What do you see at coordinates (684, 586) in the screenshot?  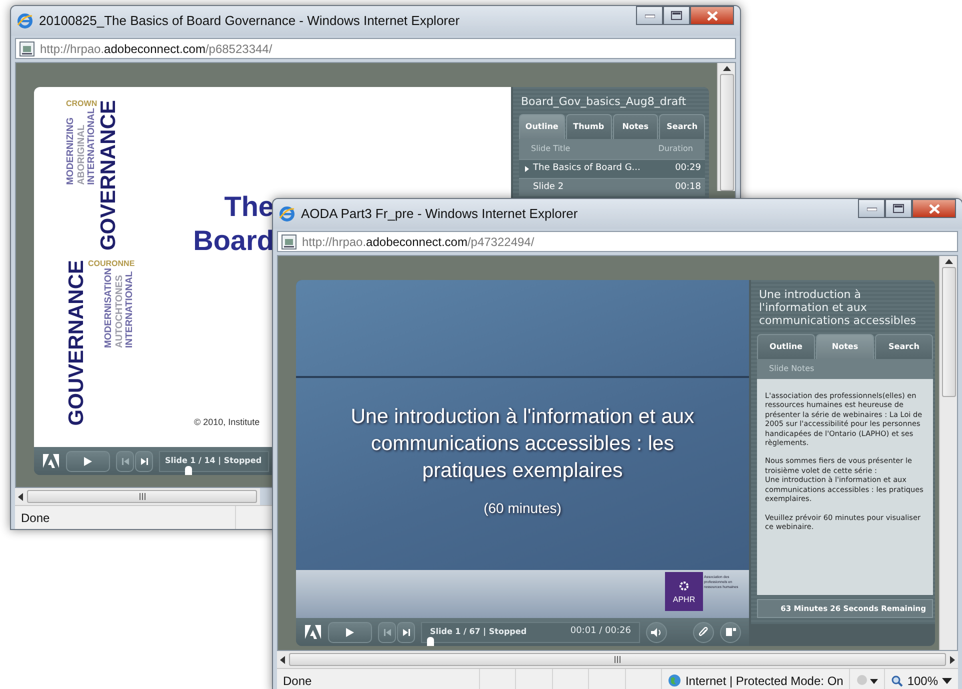 I see `flower-icon` at bounding box center [684, 586].